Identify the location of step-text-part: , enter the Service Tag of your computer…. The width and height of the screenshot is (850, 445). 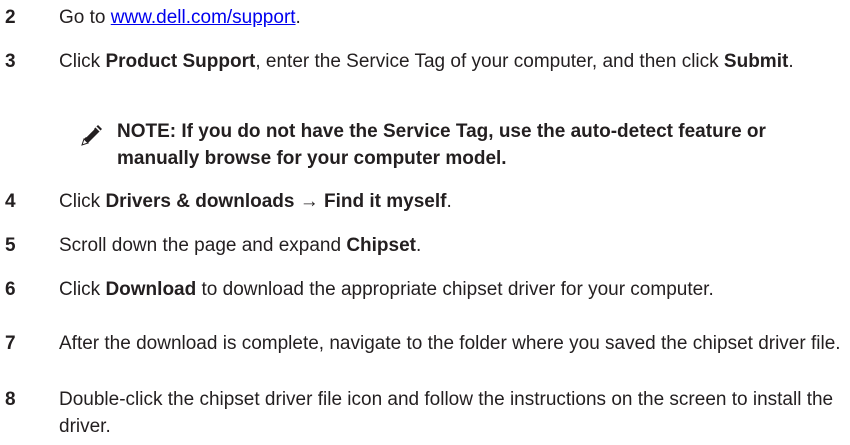
(489, 61).